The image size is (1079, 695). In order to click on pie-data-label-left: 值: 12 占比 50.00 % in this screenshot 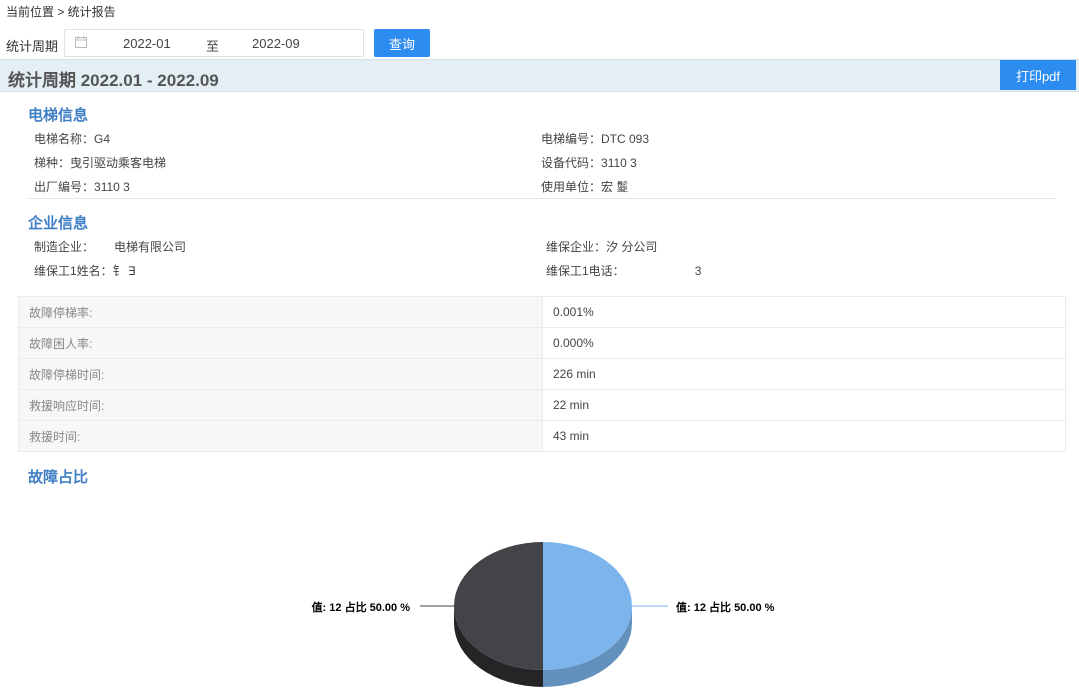, I will do `click(361, 607)`.